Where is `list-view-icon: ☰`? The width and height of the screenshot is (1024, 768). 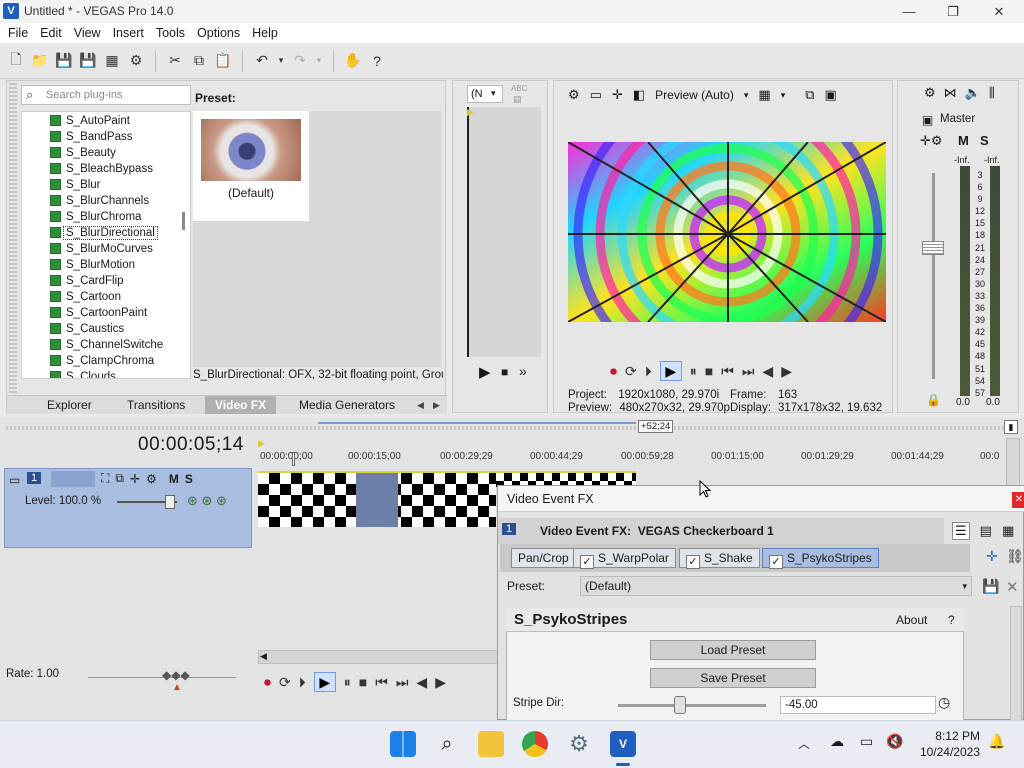 list-view-icon: ☰ is located at coordinates (961, 531).